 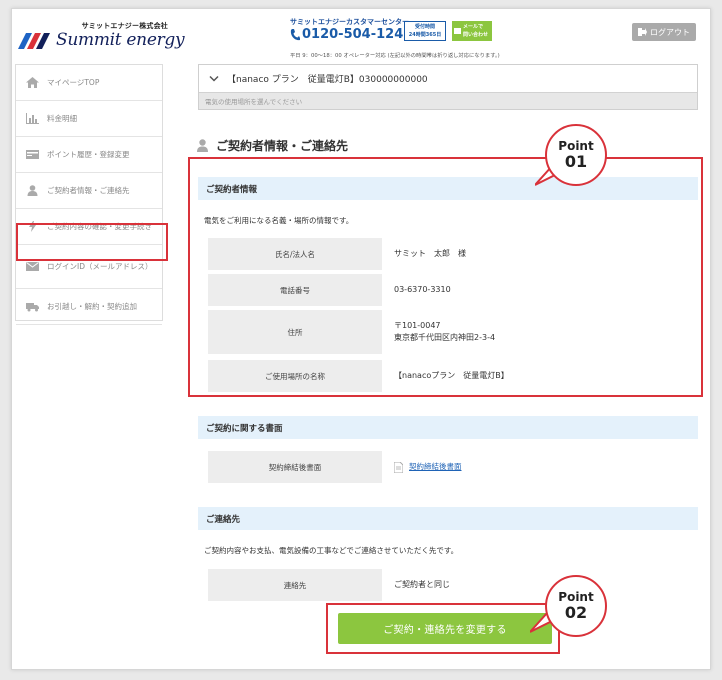 What do you see at coordinates (32, 118) in the screenshot?
I see `bar-chart-icon` at bounding box center [32, 118].